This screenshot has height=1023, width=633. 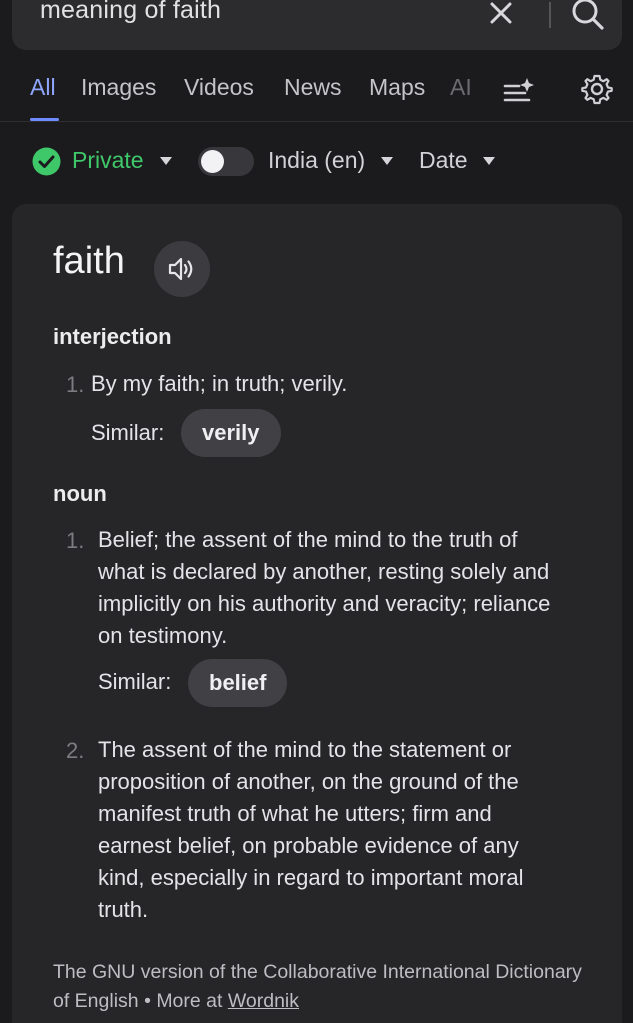 I want to click on private-mode-dropdown: Private, so click(x=108, y=160).